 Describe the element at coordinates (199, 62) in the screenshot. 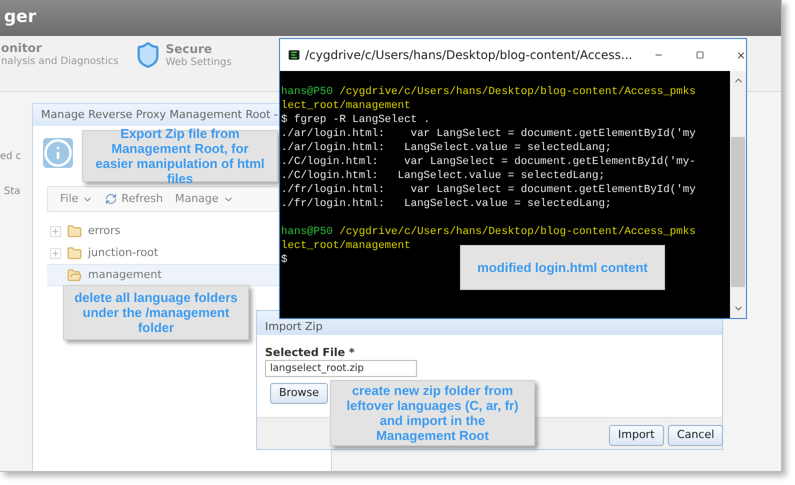

I see `nav-subtitle: Web Settings` at that location.